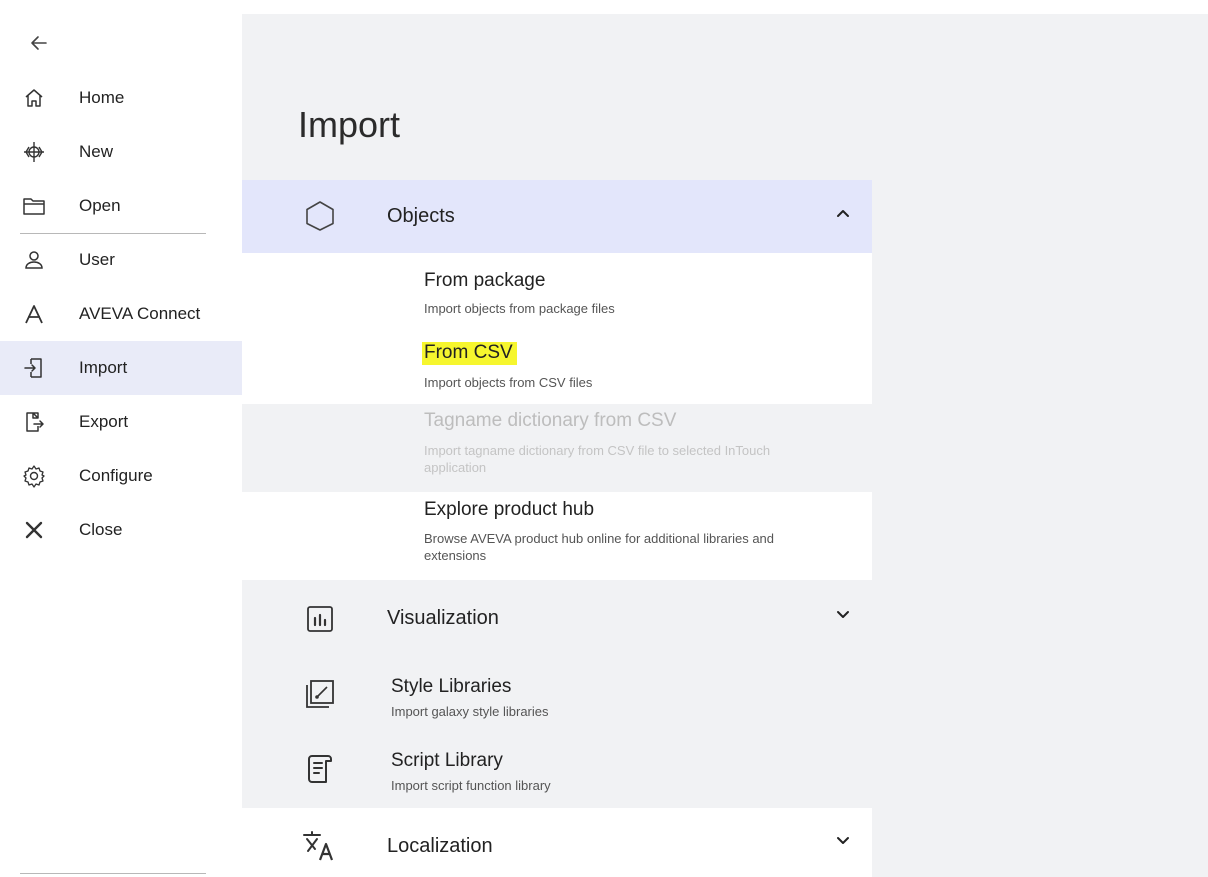 The height and width of the screenshot is (877, 1208). I want to click on gear-icon, so click(34, 476).